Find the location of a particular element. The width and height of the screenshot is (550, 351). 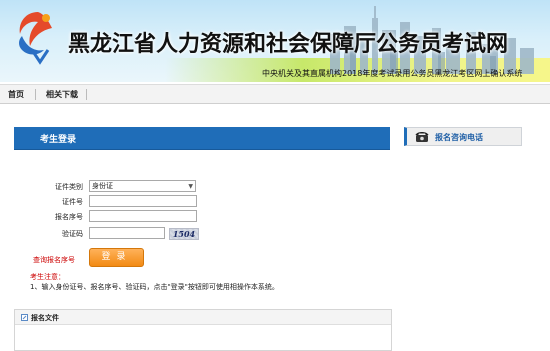

files-panel-header: 报名文件 is located at coordinates (203, 317).